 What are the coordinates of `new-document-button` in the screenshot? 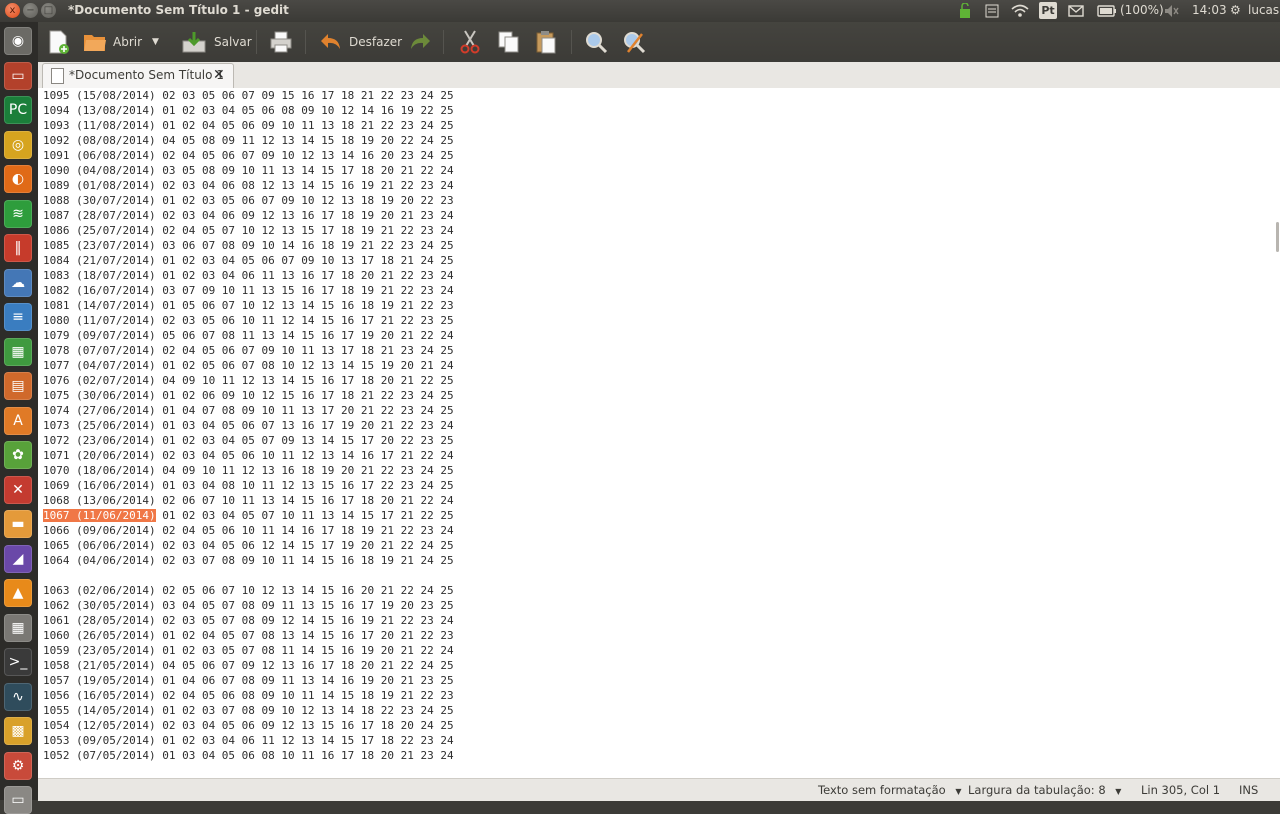 It's located at (58, 42).